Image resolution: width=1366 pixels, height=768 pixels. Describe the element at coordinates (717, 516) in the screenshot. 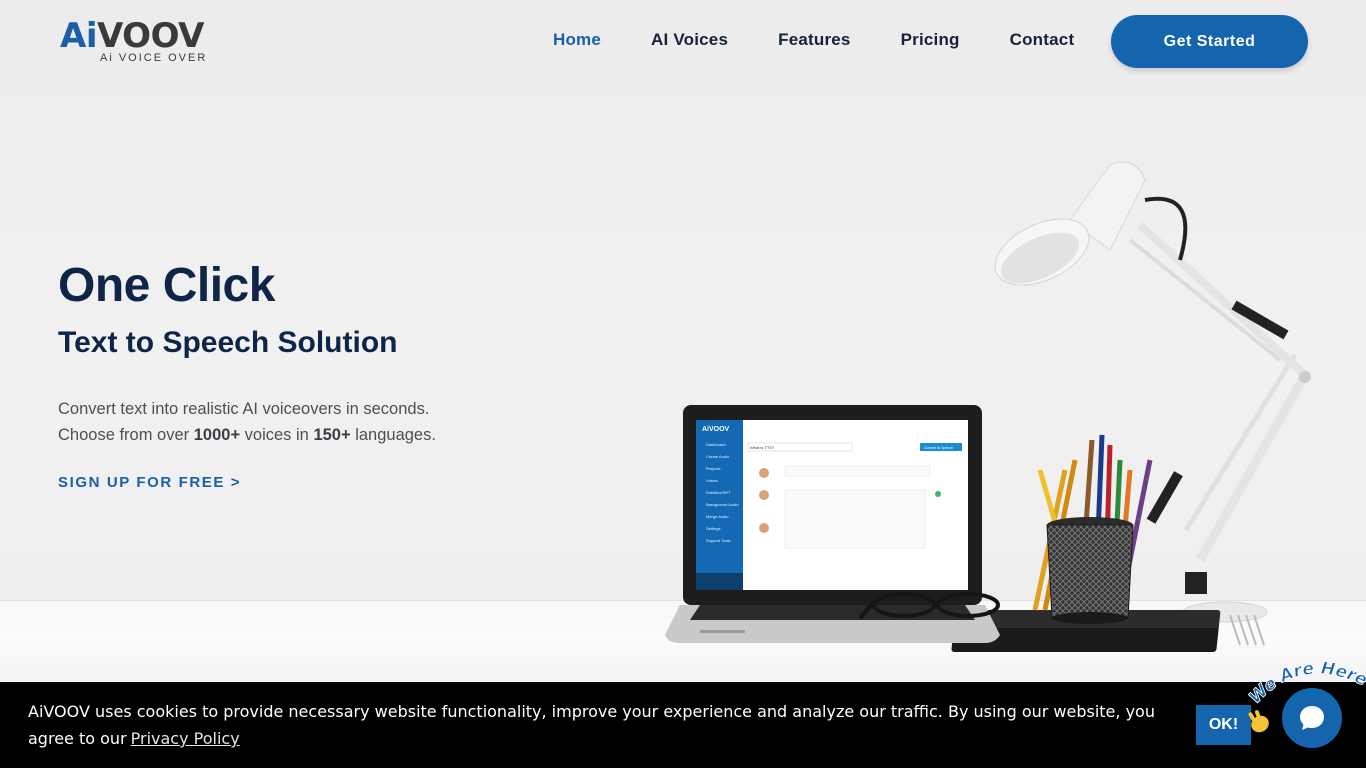

I see `laptop-menu-6: Merge Audio` at that location.